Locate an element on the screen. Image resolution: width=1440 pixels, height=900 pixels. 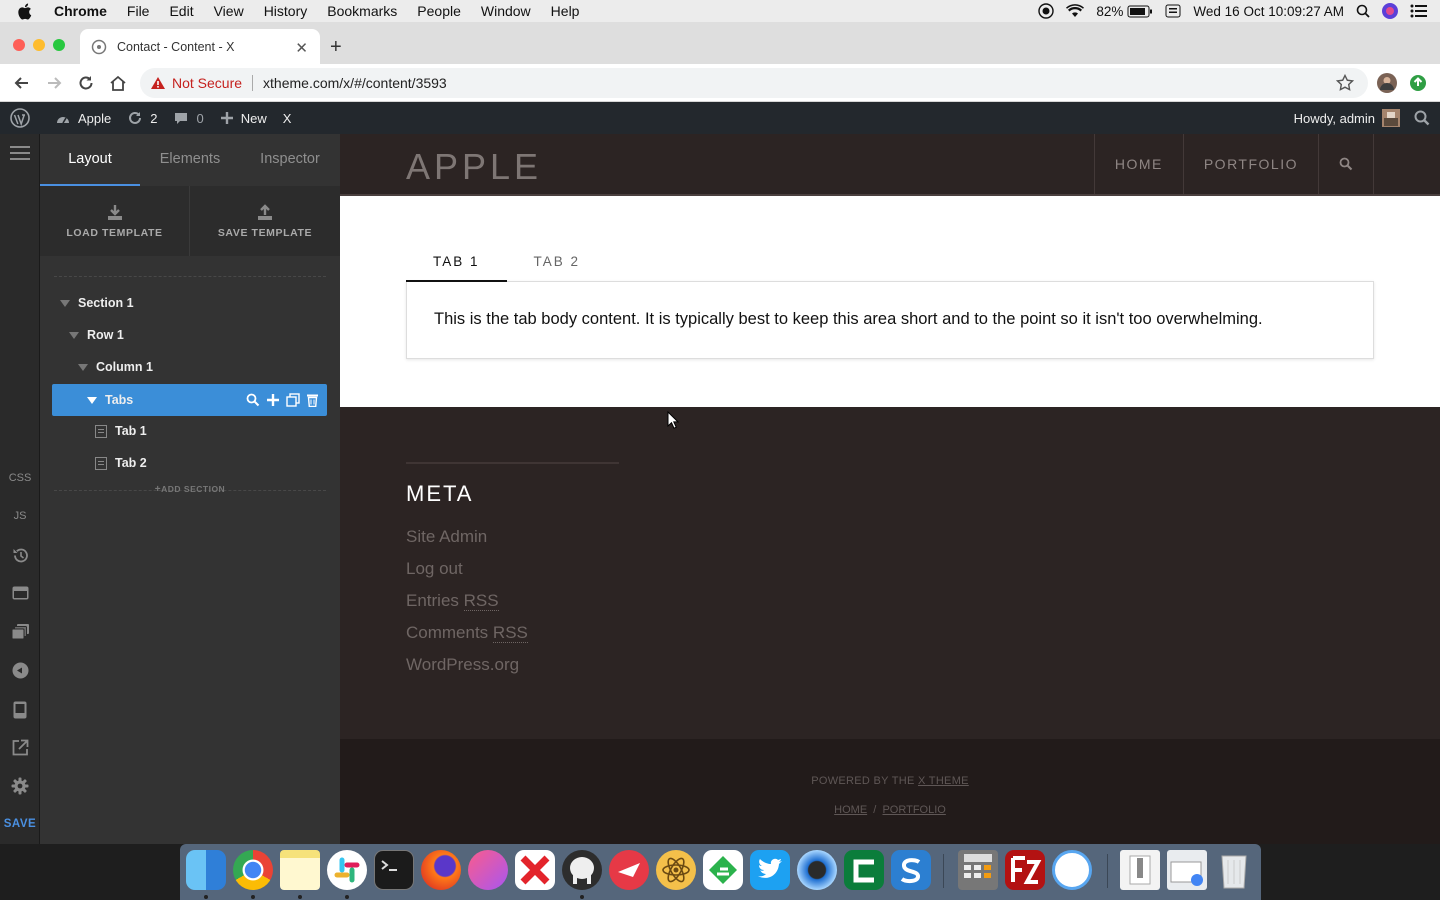
tree-row-1: Row 1 is located at coordinates (189, 335).